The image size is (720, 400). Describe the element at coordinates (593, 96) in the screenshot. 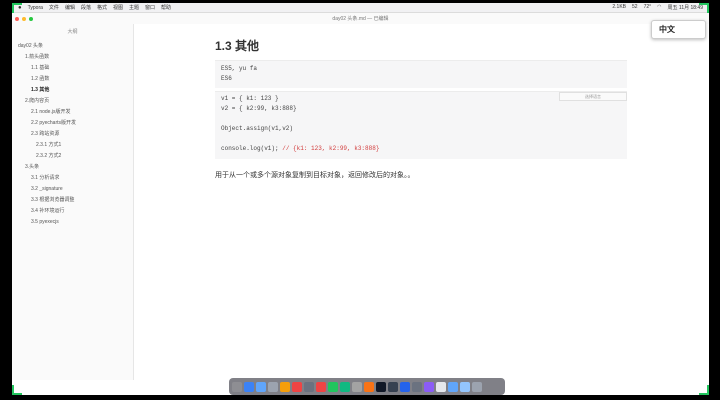

I see `language-selector: 选择语言` at that location.